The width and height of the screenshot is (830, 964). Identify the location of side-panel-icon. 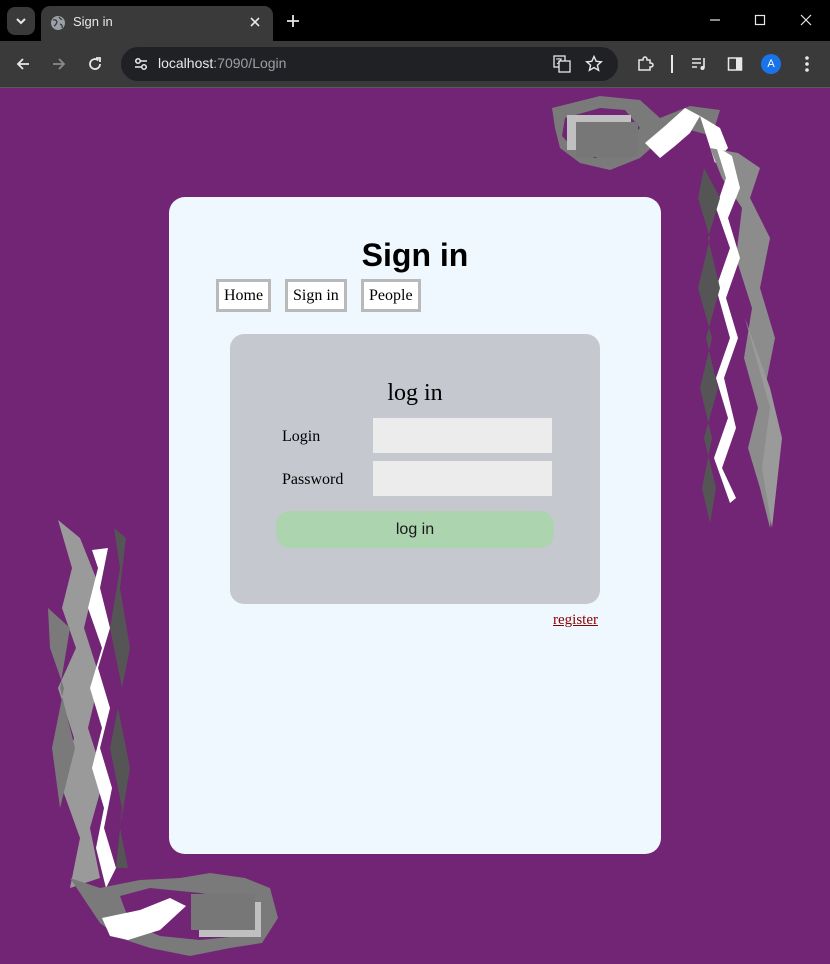
(735, 64).